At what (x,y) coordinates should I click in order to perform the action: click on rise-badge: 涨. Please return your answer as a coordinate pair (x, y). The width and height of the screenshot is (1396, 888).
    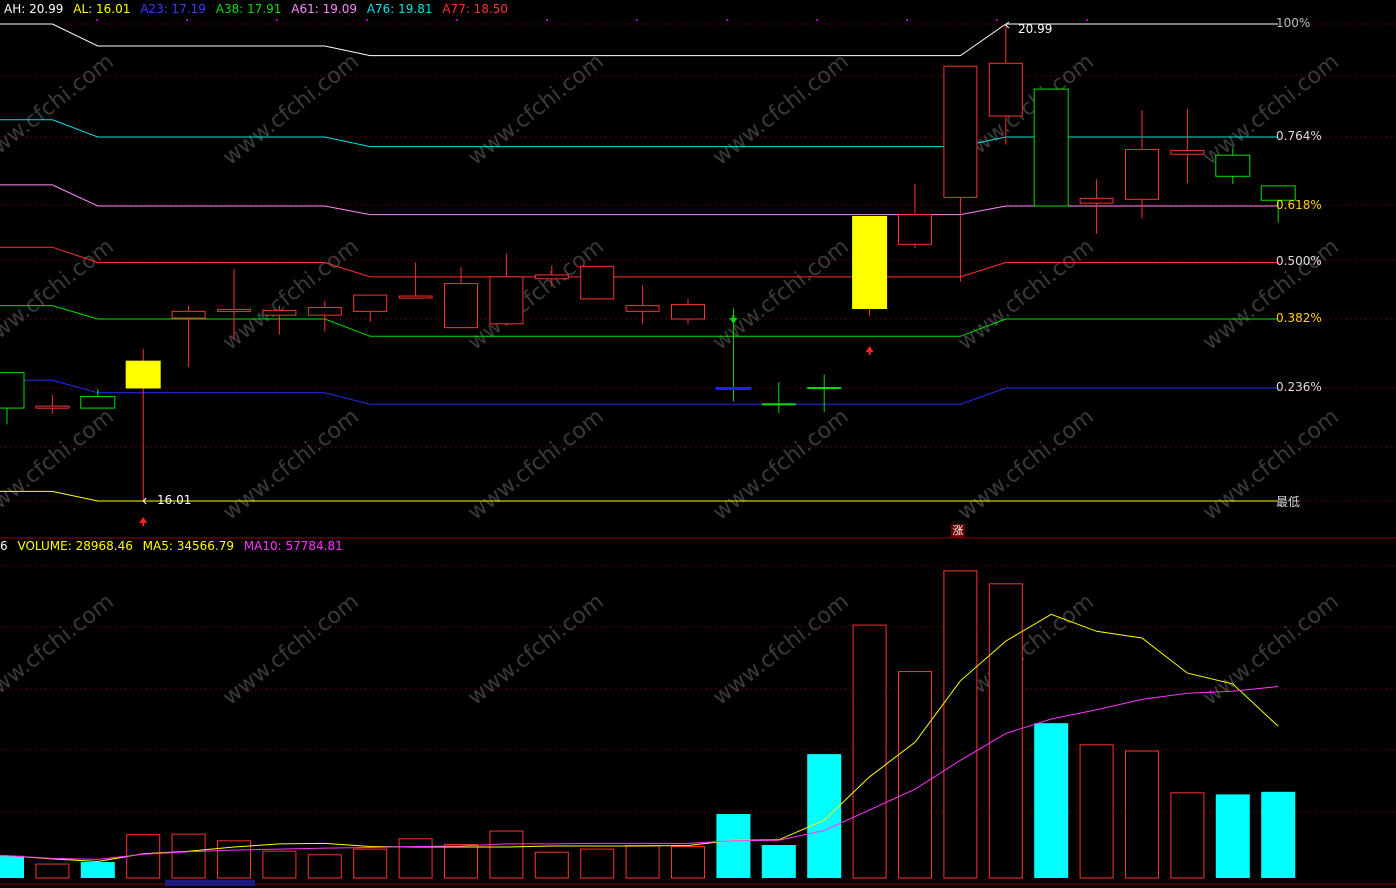
    Looking at the image, I should click on (958, 531).